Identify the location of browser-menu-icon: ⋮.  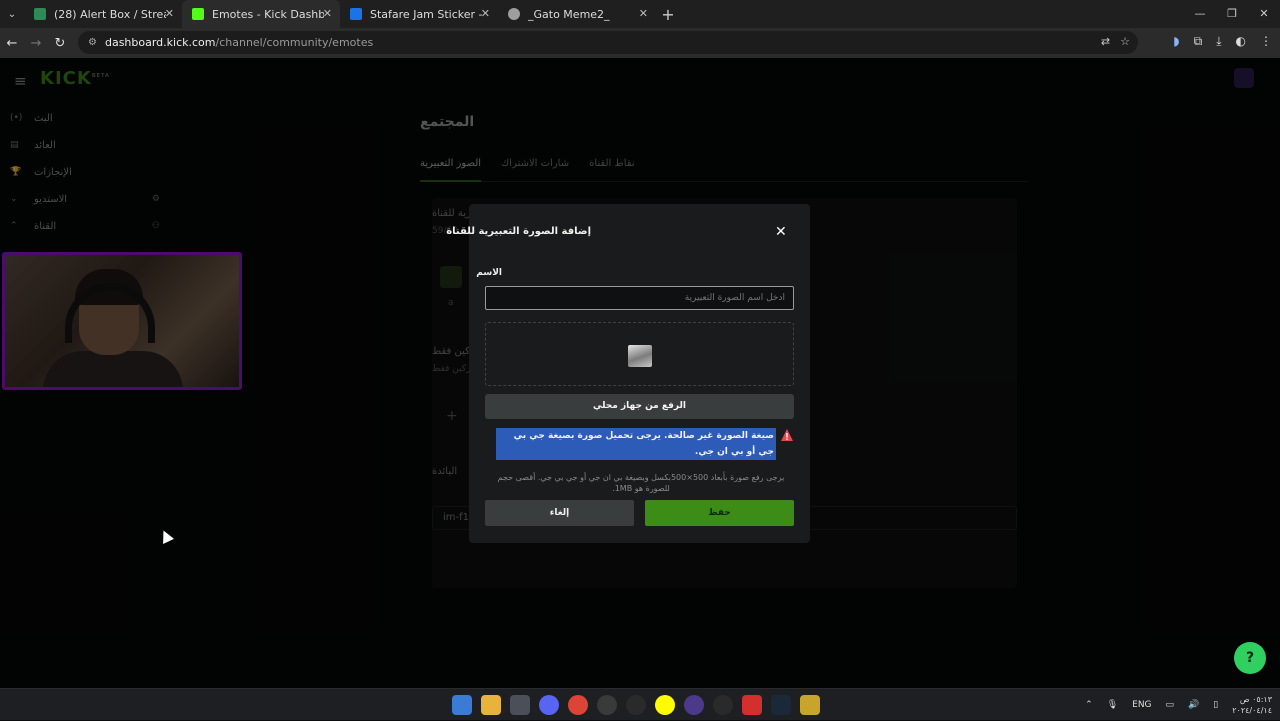
(1266, 41).